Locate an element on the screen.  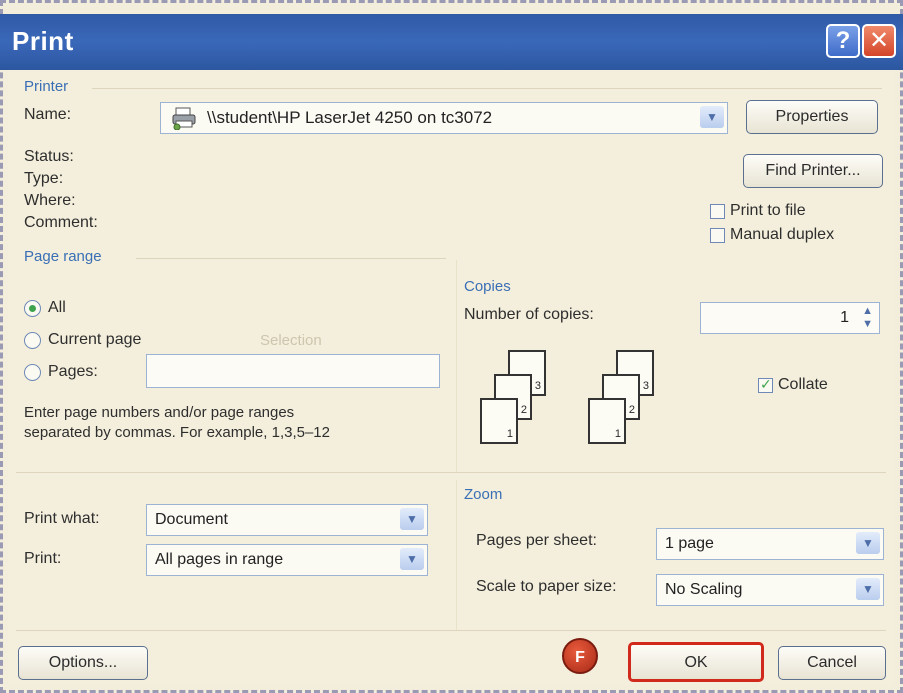
page-range-group-title: Page range is located at coordinates (63, 256).